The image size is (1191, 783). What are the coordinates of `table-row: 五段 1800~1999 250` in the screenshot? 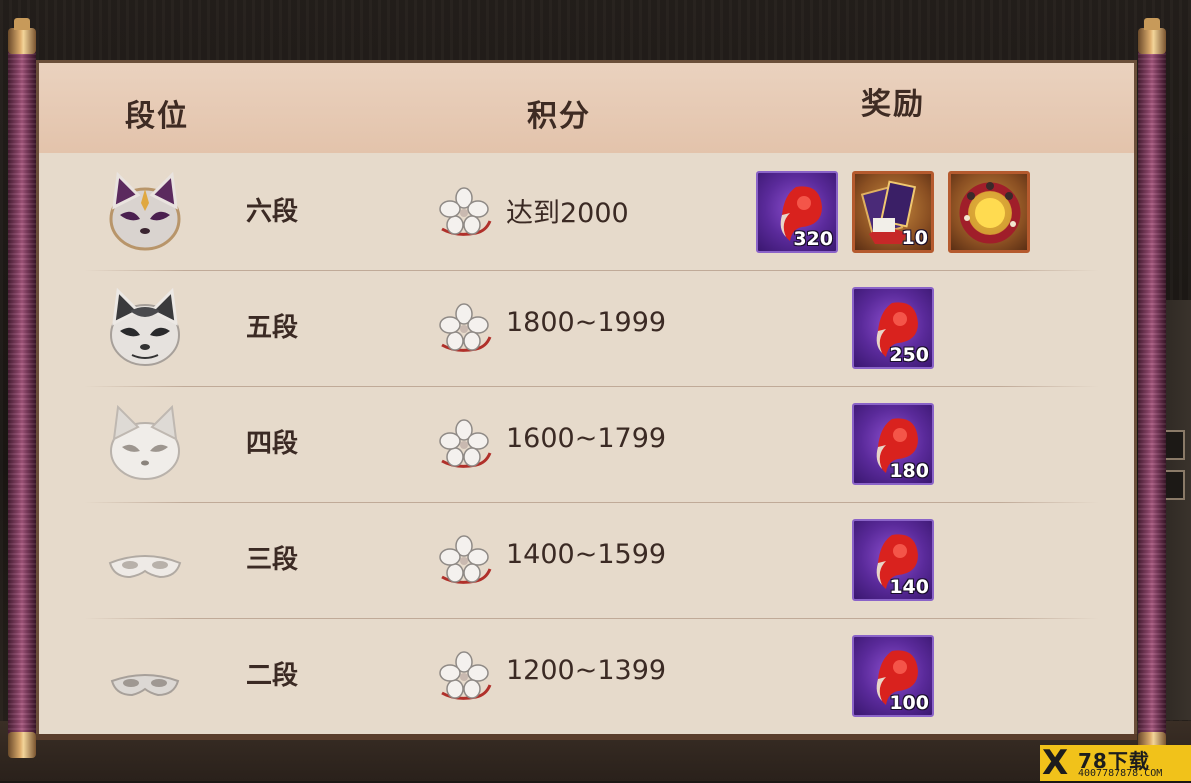 It's located at (586, 329).